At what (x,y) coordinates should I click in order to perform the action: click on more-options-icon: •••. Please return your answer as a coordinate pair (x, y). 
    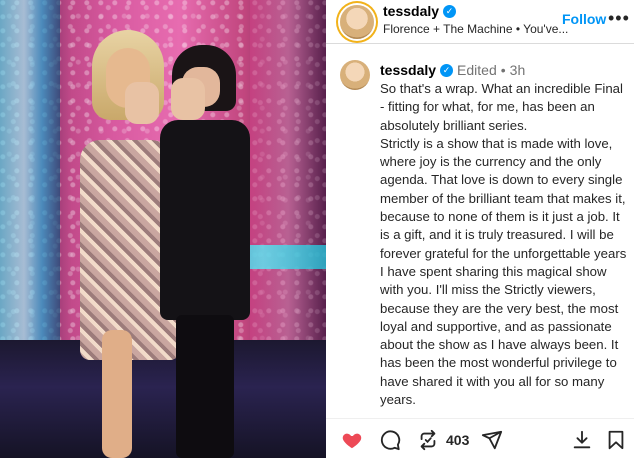
    Looking at the image, I should click on (619, 18).